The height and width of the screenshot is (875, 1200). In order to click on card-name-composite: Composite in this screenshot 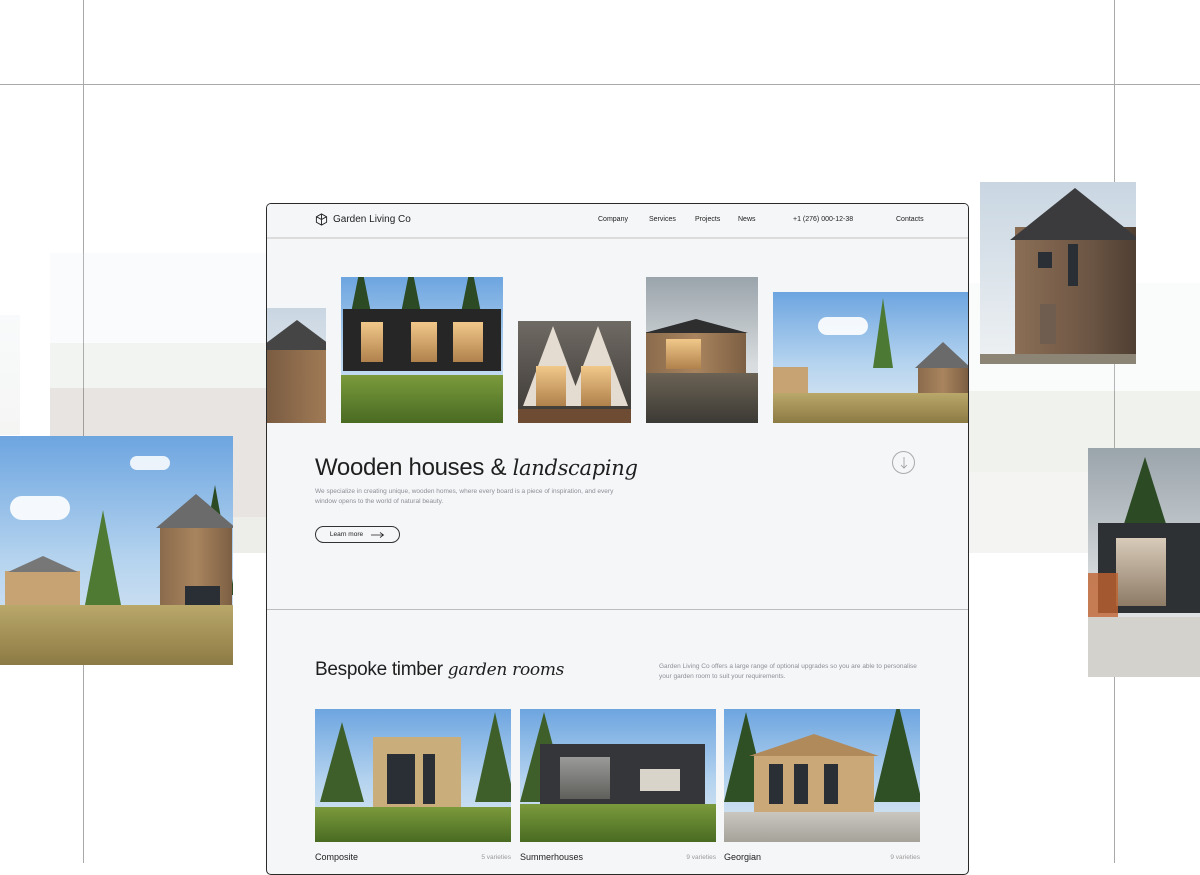, I will do `click(336, 857)`.